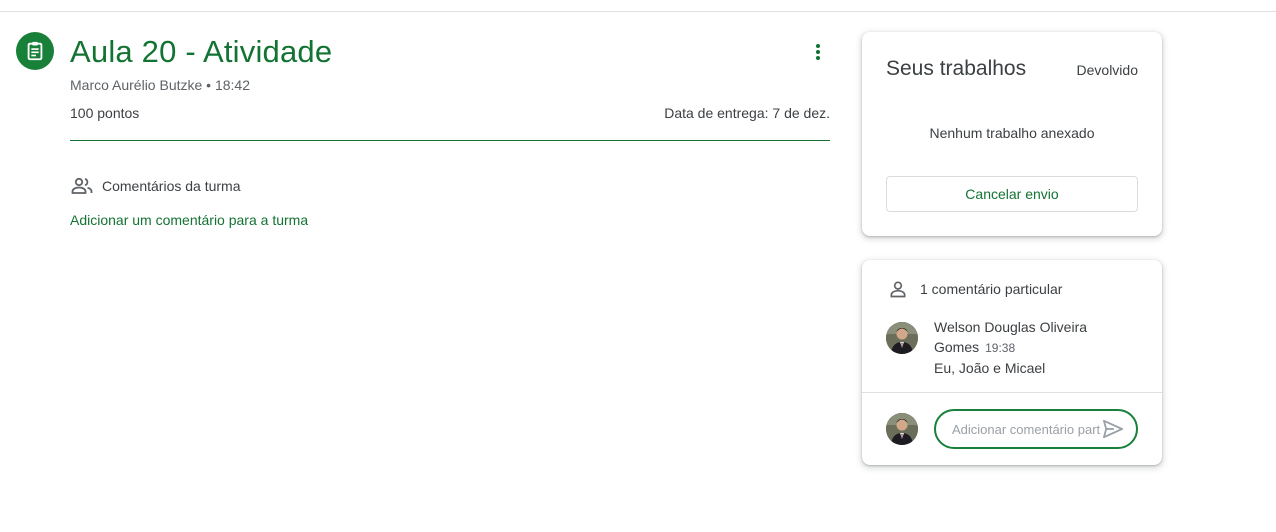  Describe the element at coordinates (201, 51) in the screenshot. I see `assignment-title: Aula 20 - Atividade` at that location.